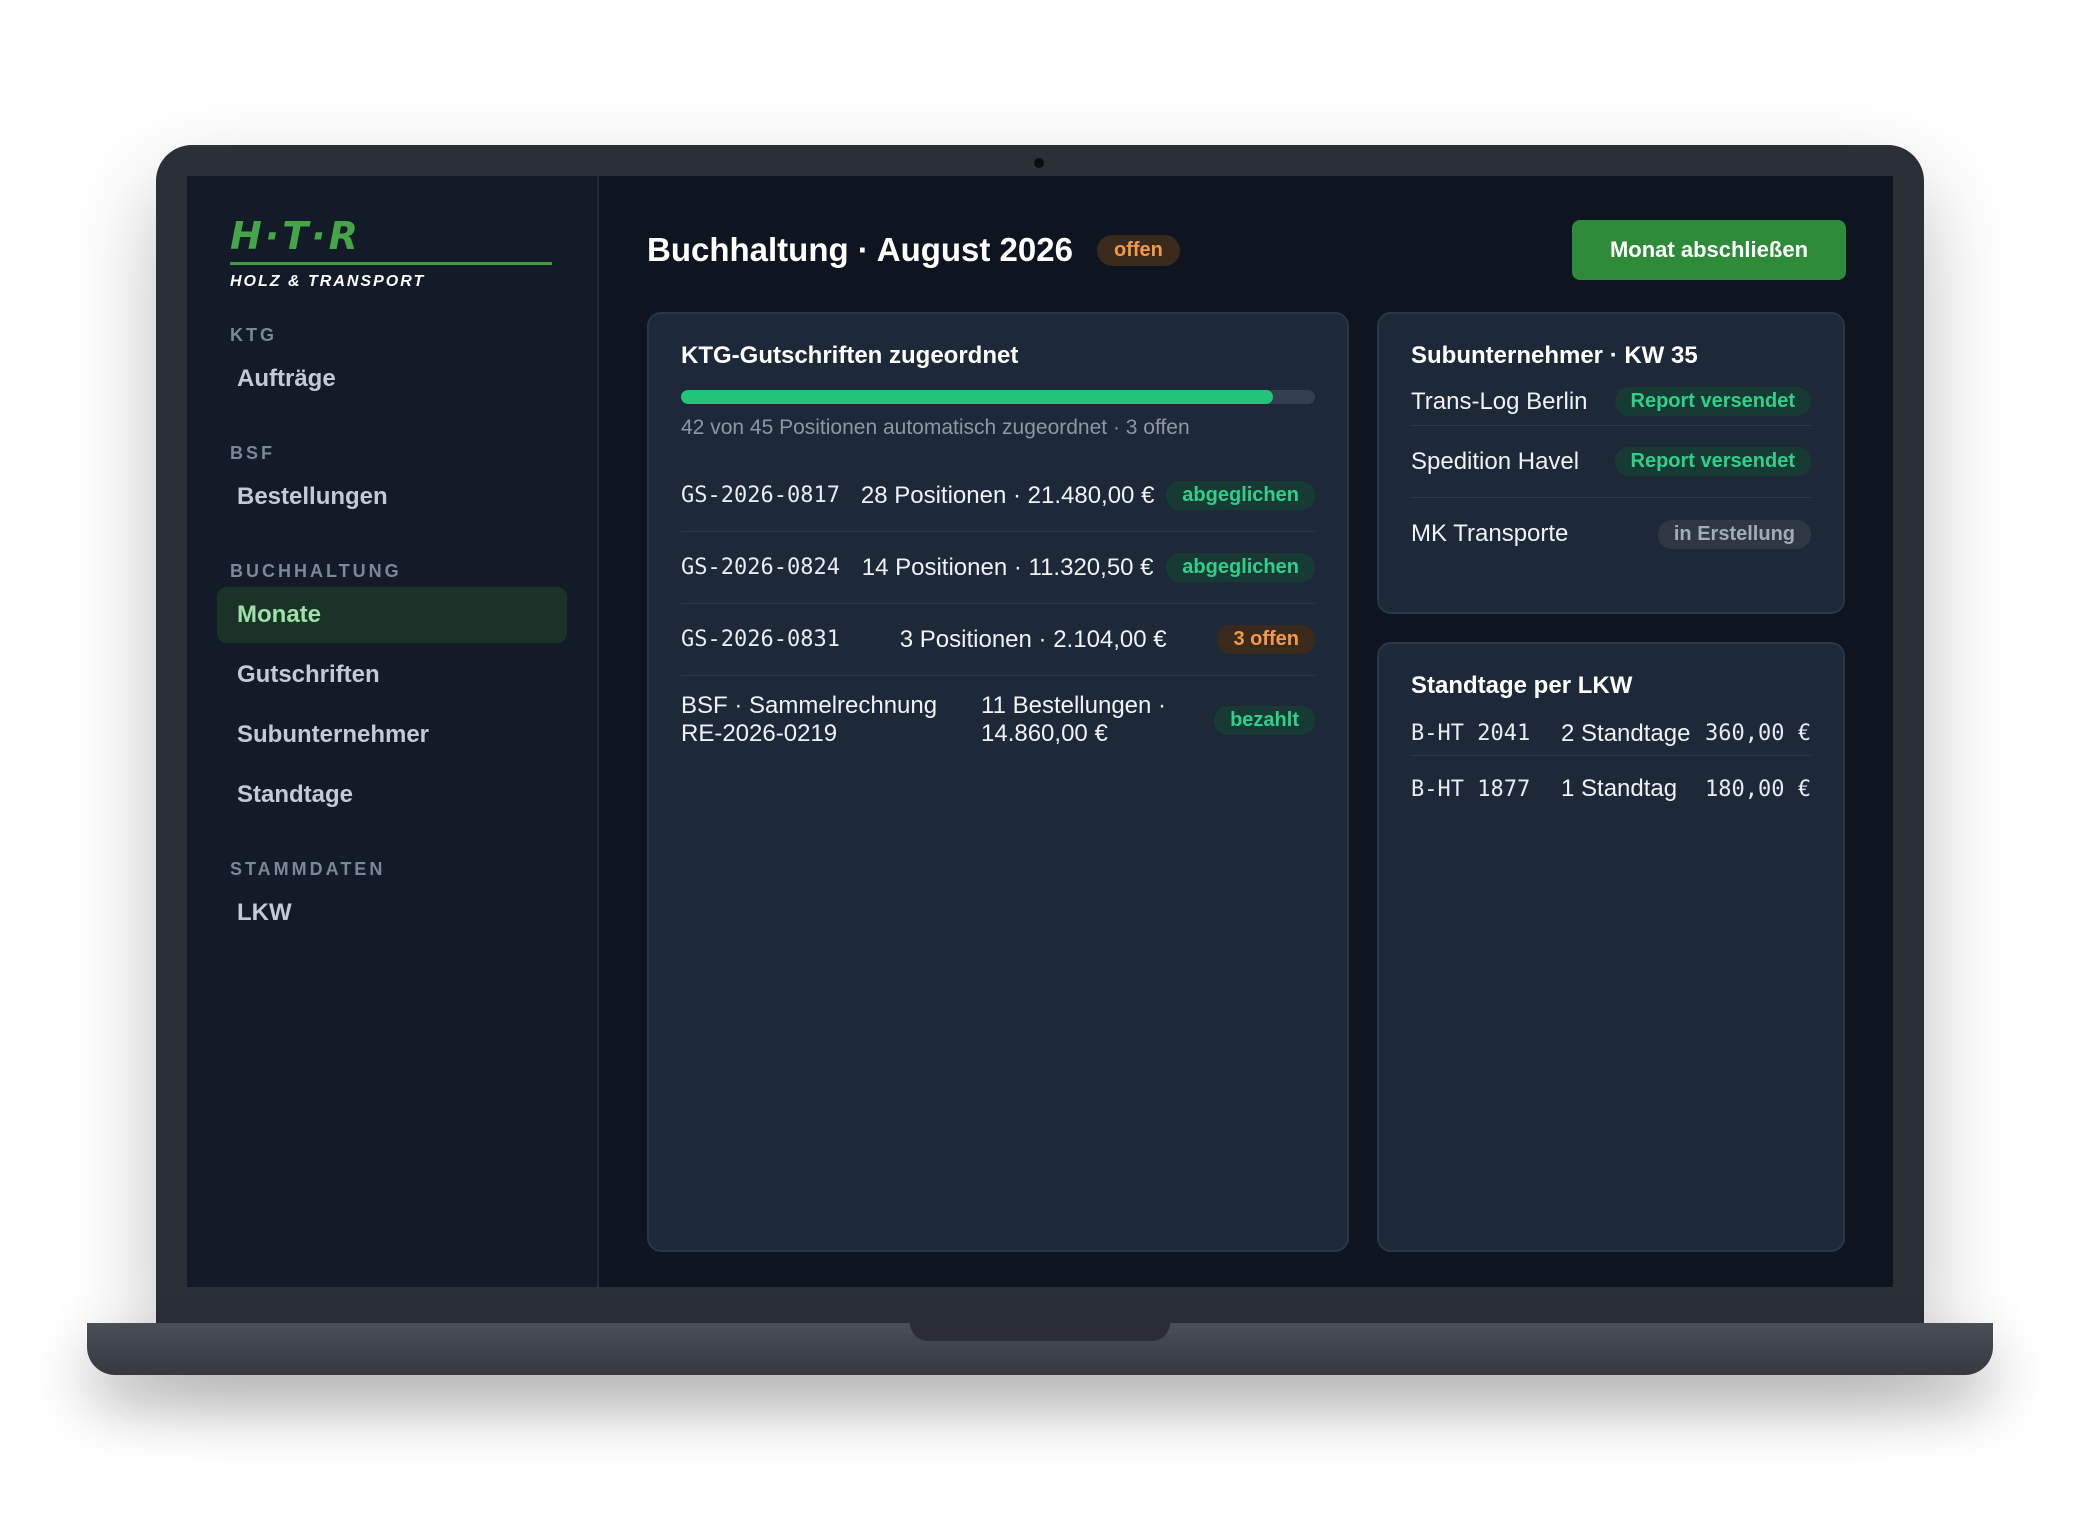 This screenshot has width=2080, height=1520. I want to click on camera-icon, so click(1039, 163).